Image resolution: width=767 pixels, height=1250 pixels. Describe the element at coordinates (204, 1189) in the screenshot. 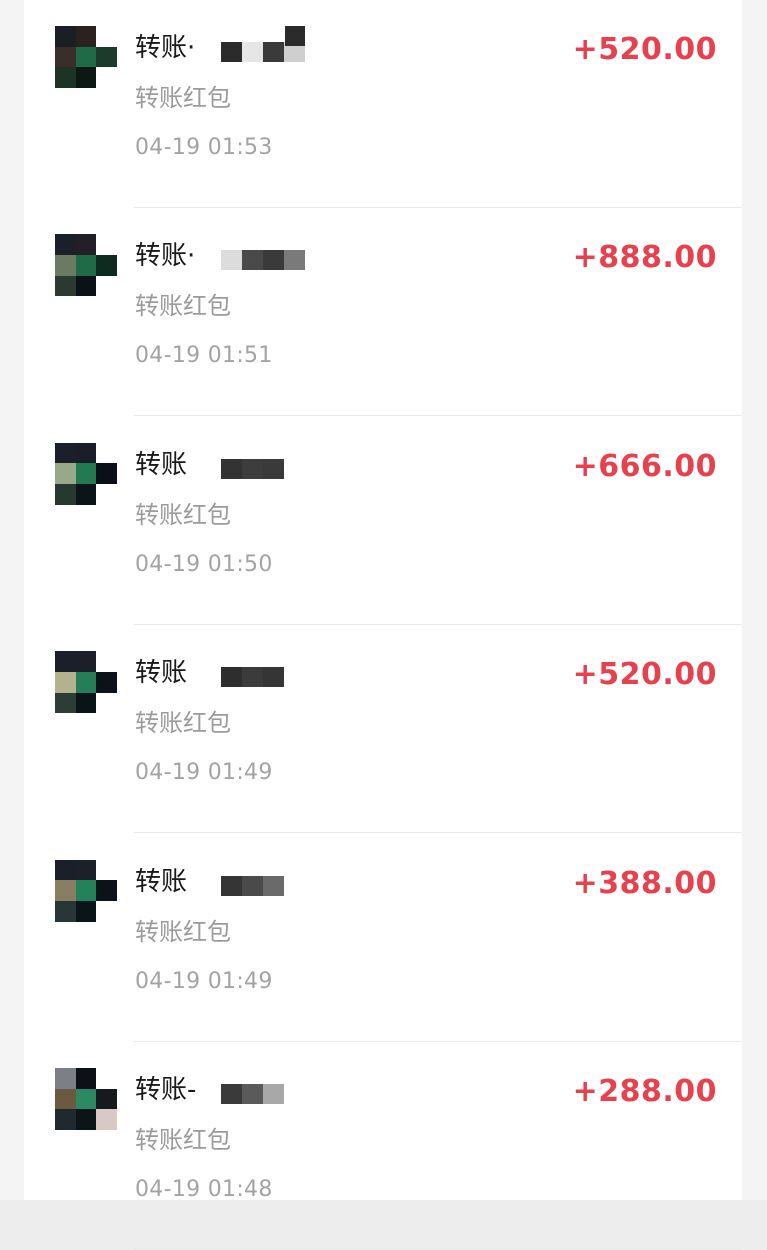

I see `transaction-time: 04-19 01:48` at that location.